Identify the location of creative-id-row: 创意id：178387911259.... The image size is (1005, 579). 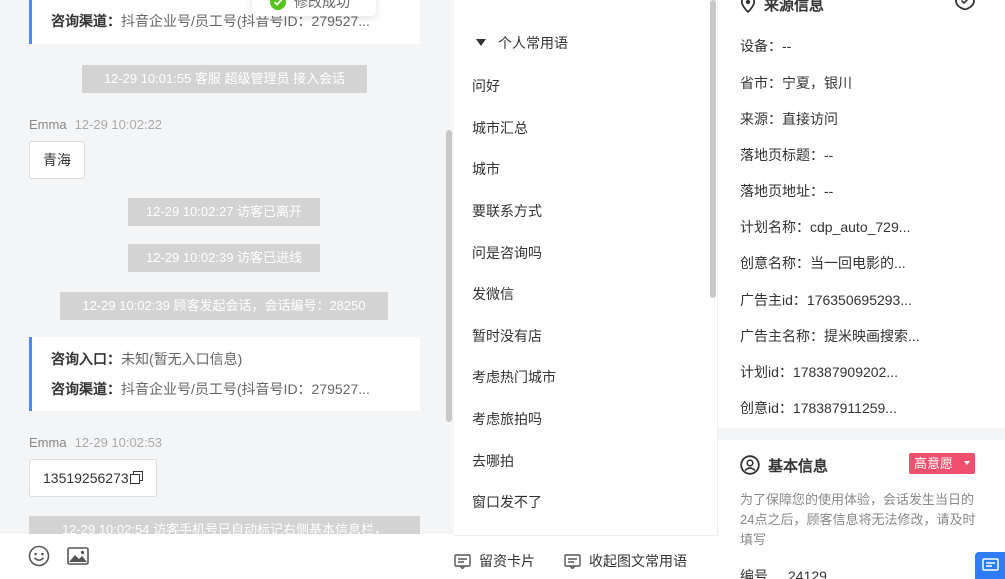
(818, 408).